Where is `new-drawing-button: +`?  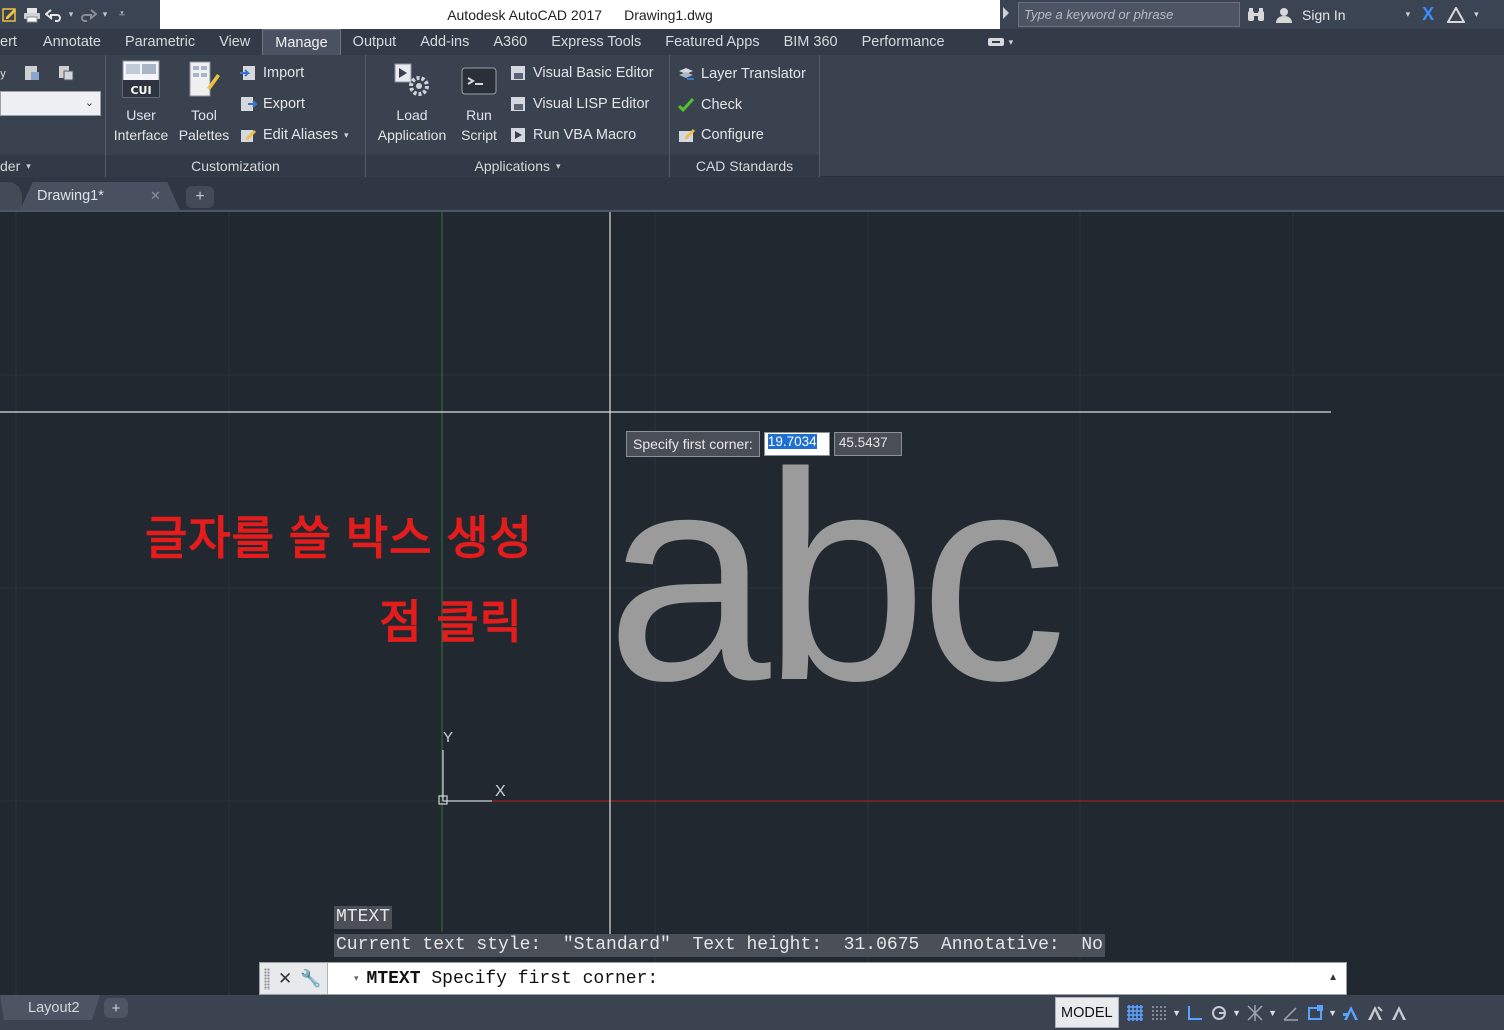 new-drawing-button: + is located at coordinates (200, 197).